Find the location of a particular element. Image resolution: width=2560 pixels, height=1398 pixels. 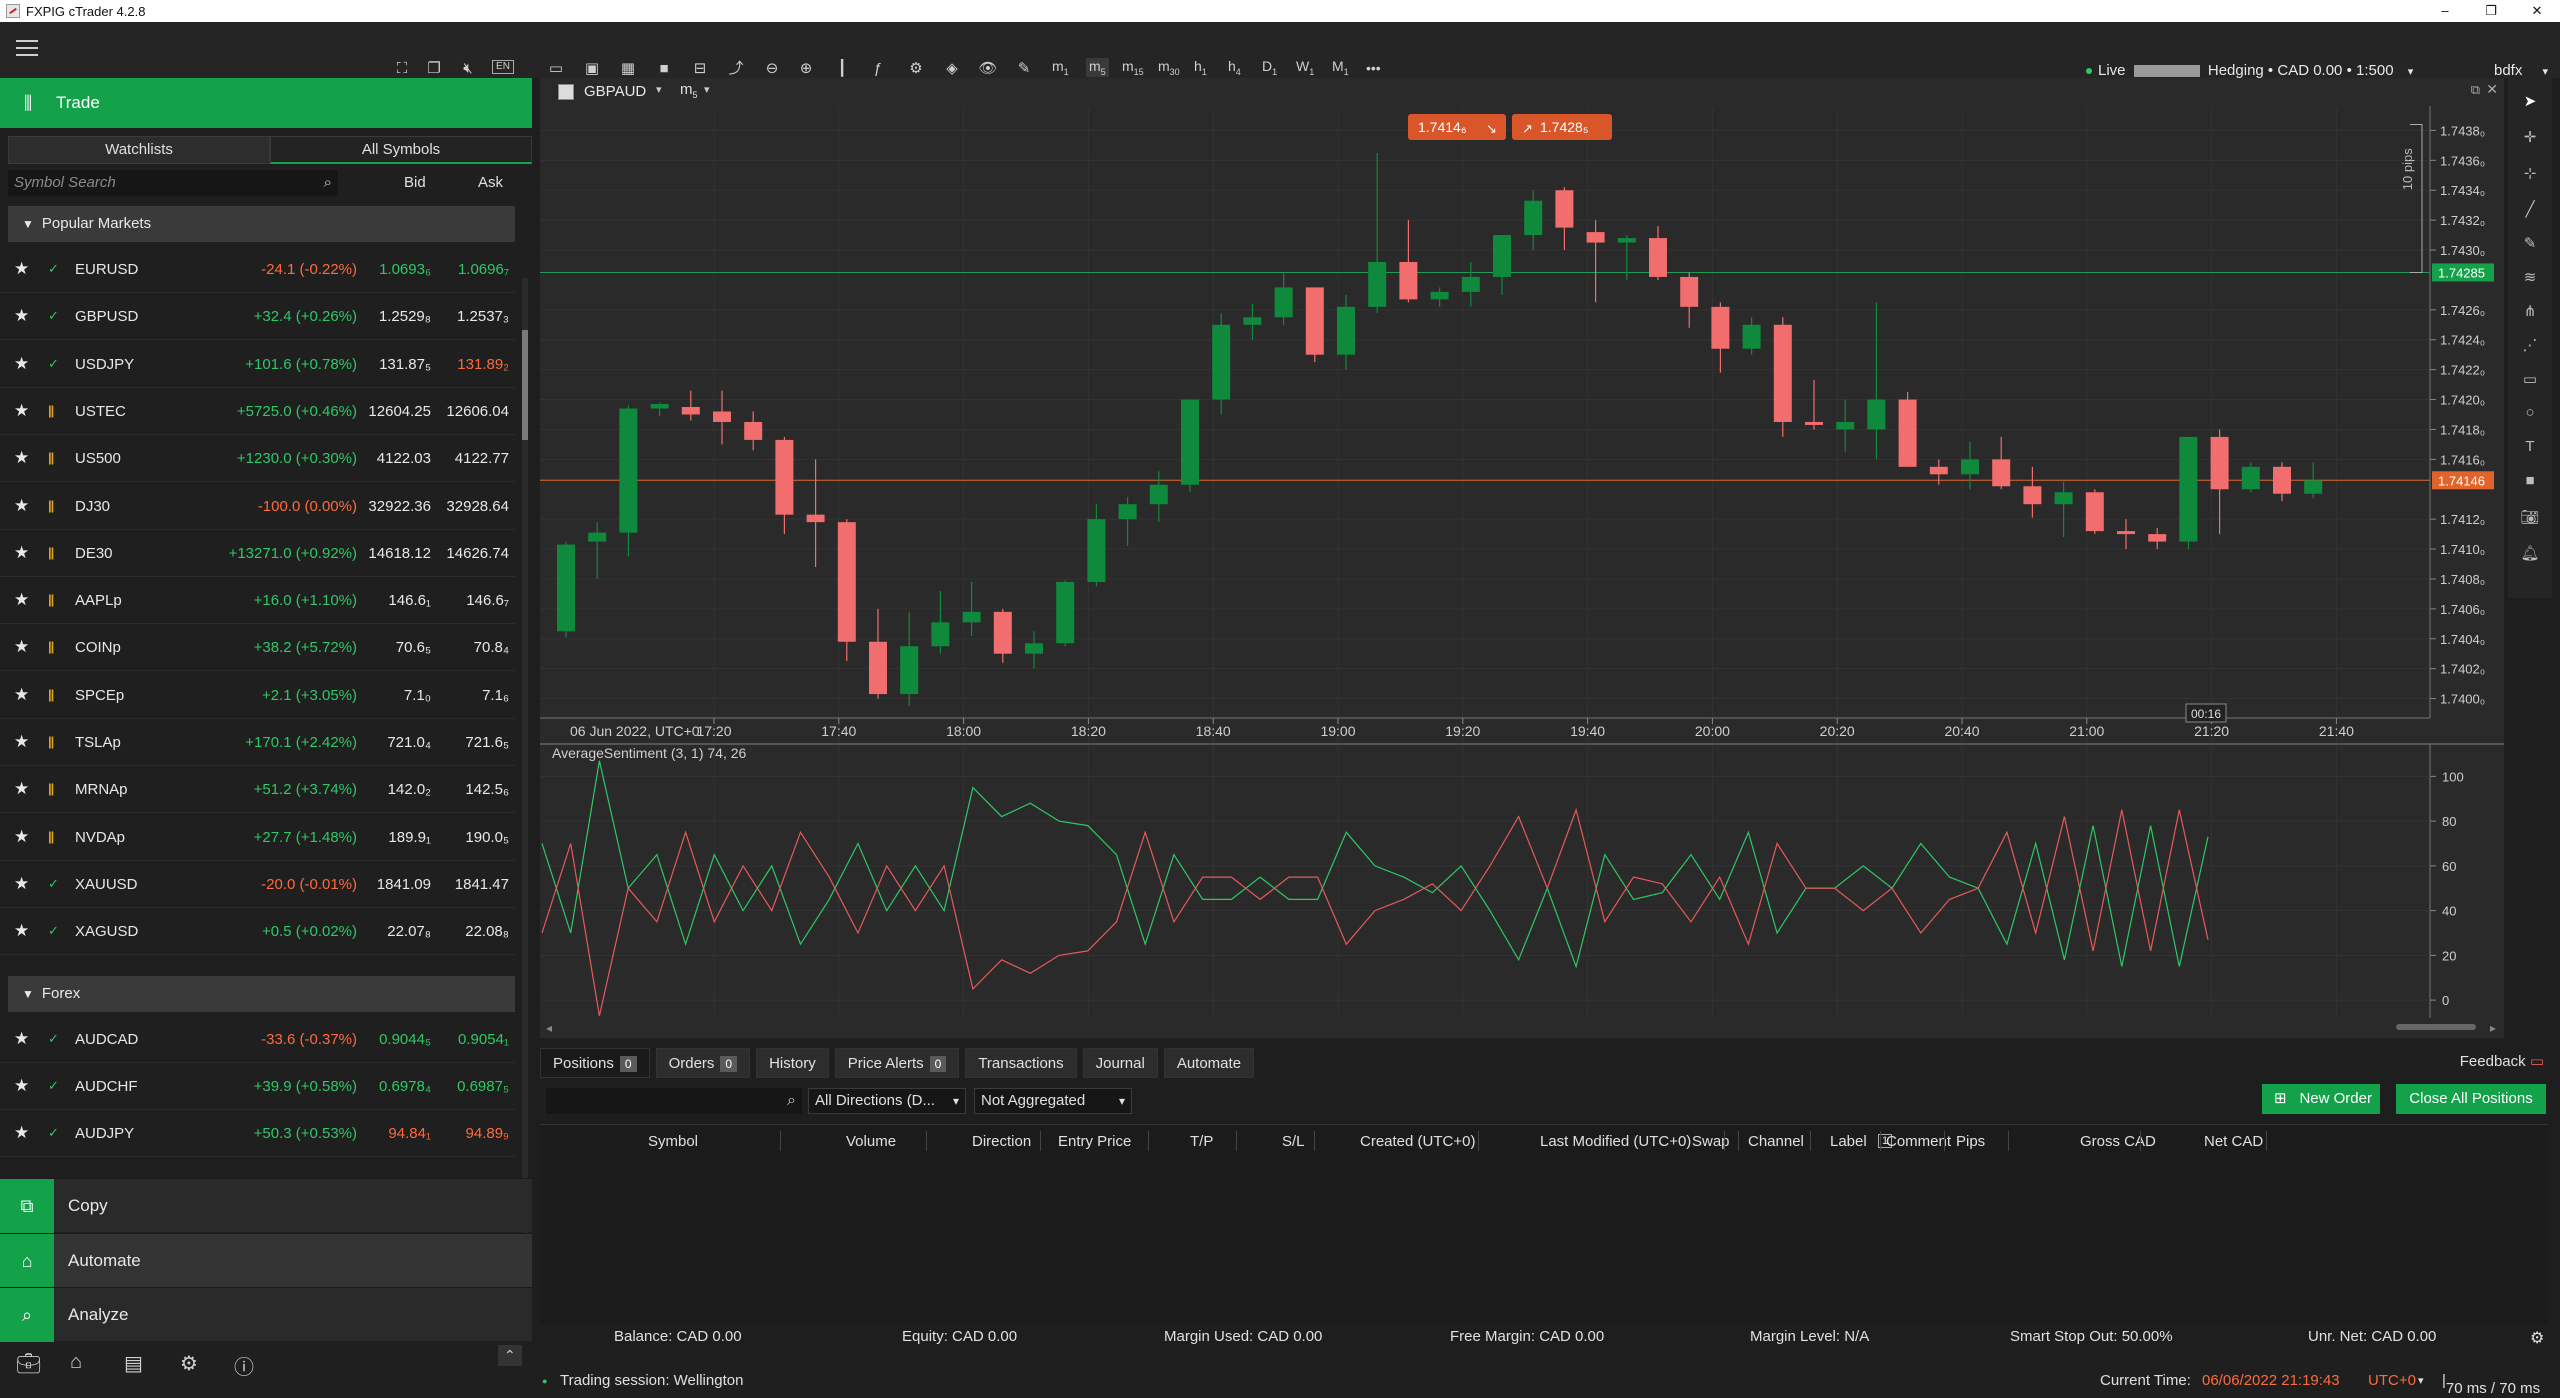

timeframe-m15: m15 is located at coordinates (1133, 67).